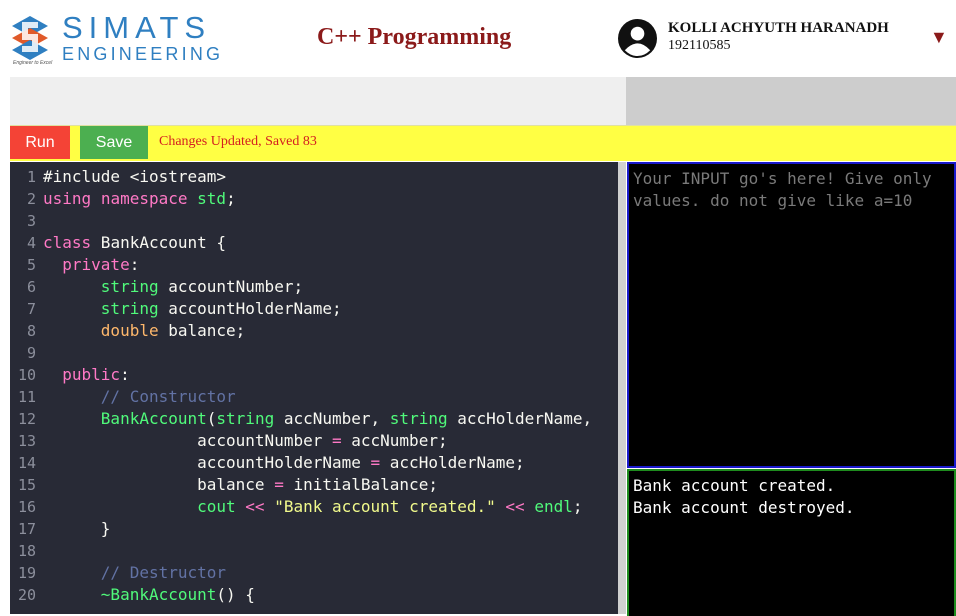 This screenshot has width=956, height=616. What do you see at coordinates (245, 441) in the screenshot?
I see `code-text: accountNumber = accNumber;` at bounding box center [245, 441].